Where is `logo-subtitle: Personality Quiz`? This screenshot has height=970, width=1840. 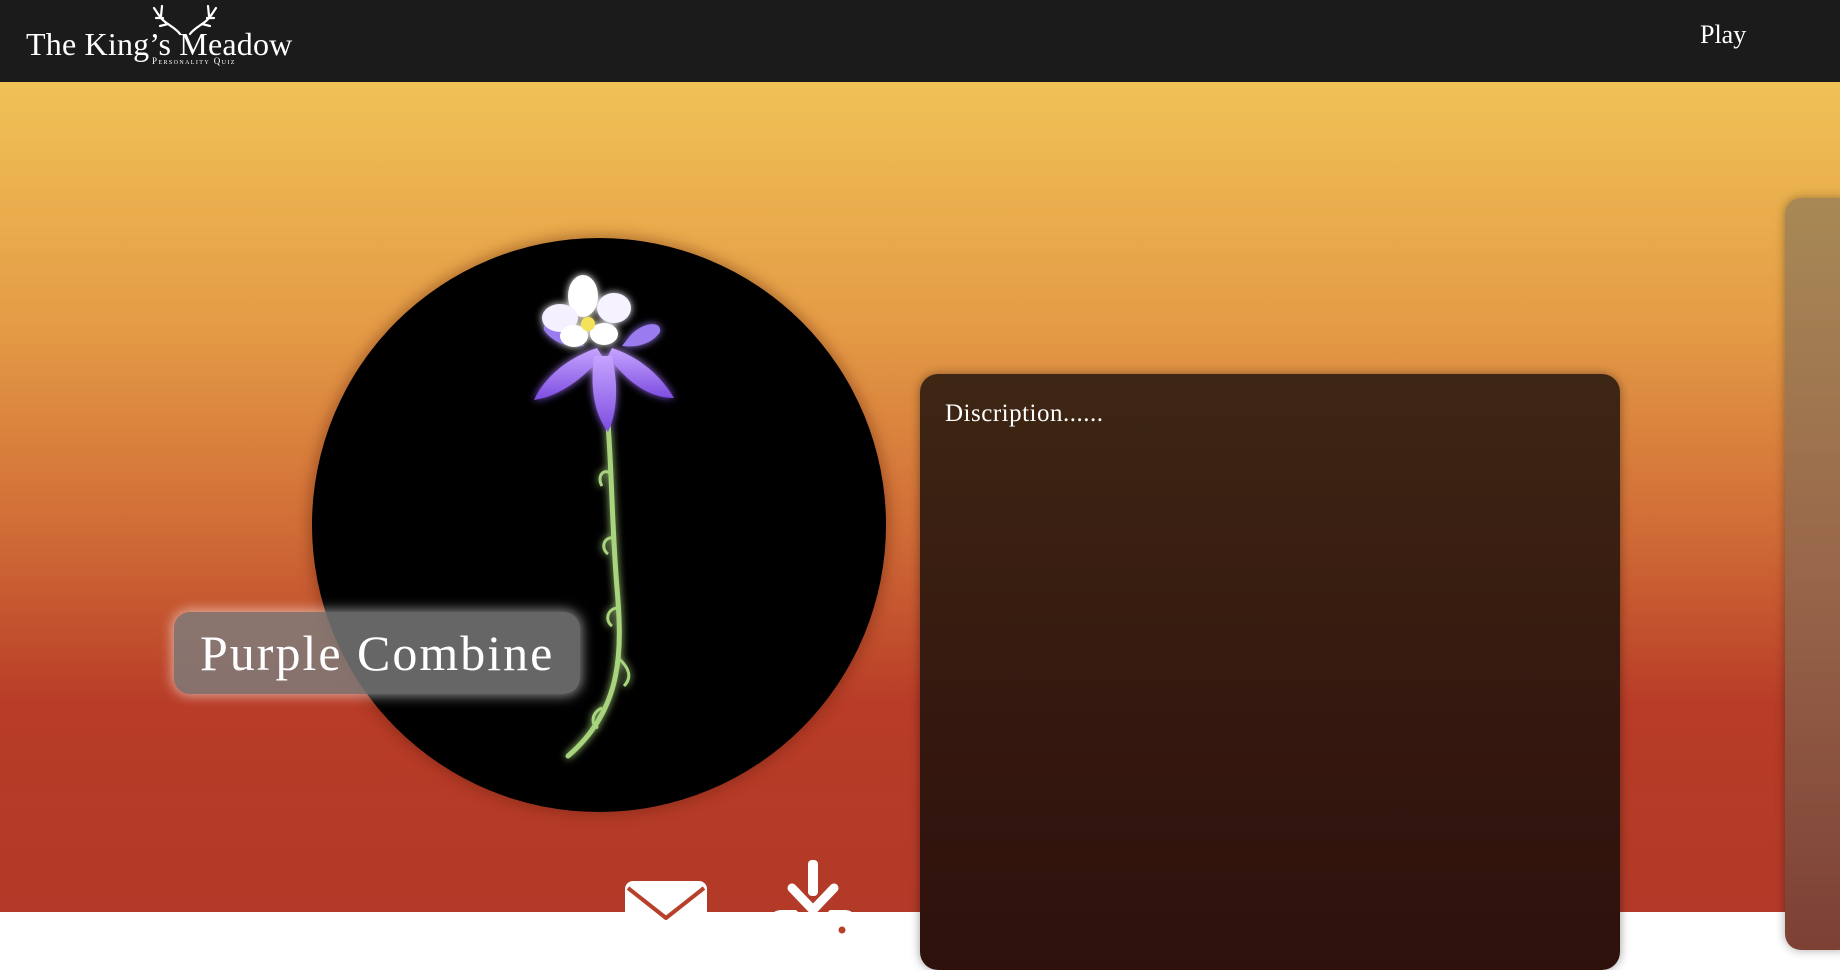 logo-subtitle: Personality Quiz is located at coordinates (194, 61).